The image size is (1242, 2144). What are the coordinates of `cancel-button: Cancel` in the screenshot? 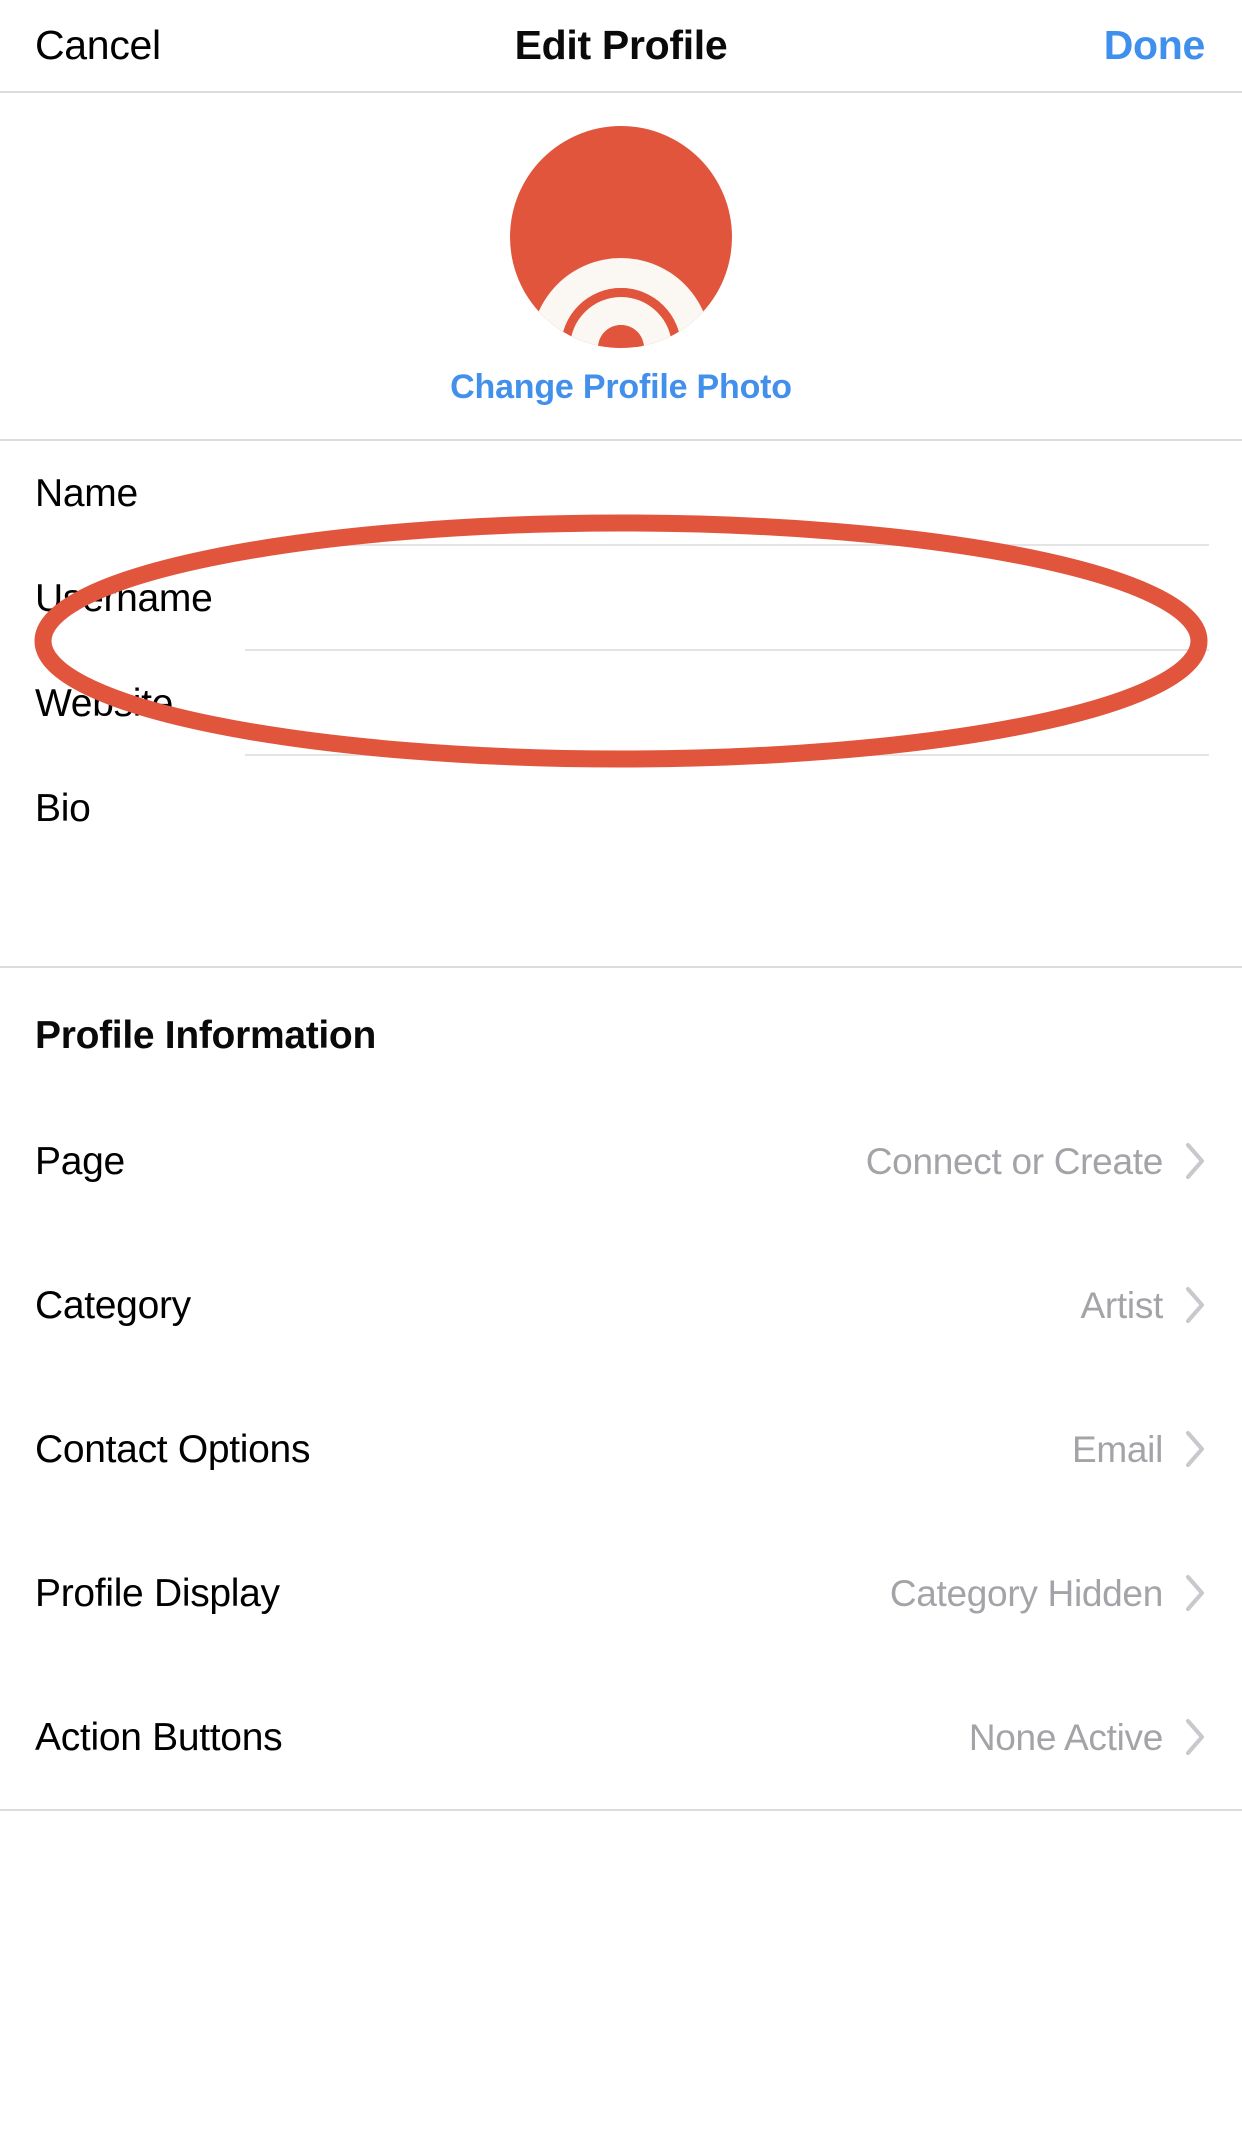 It's located at (98, 45).